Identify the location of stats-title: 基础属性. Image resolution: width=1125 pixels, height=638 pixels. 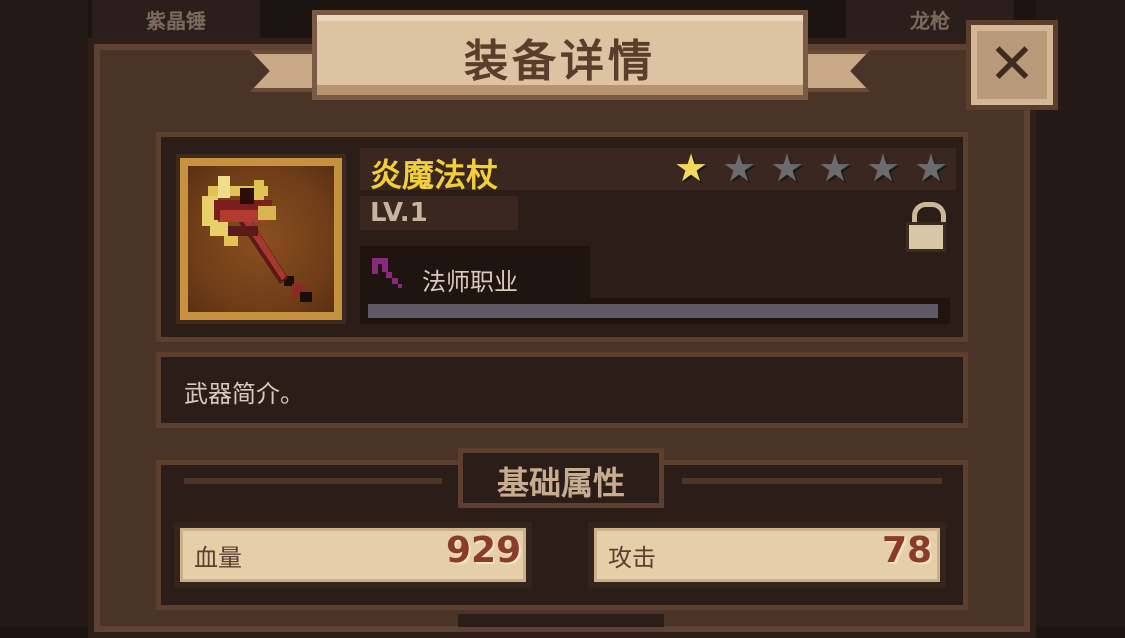
(560, 483).